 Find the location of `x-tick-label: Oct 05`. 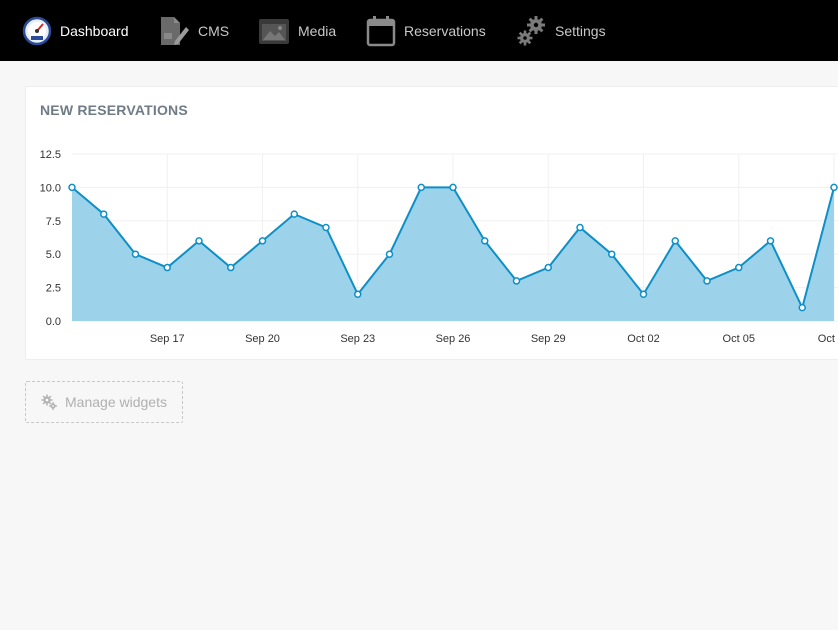

x-tick-label: Oct 05 is located at coordinates (739, 339).